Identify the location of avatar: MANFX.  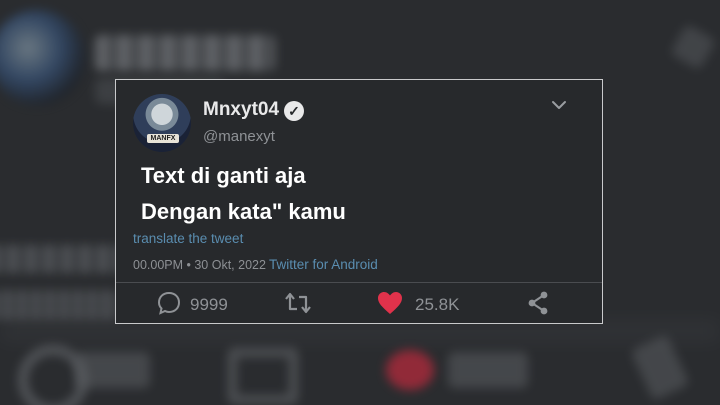
(162, 123).